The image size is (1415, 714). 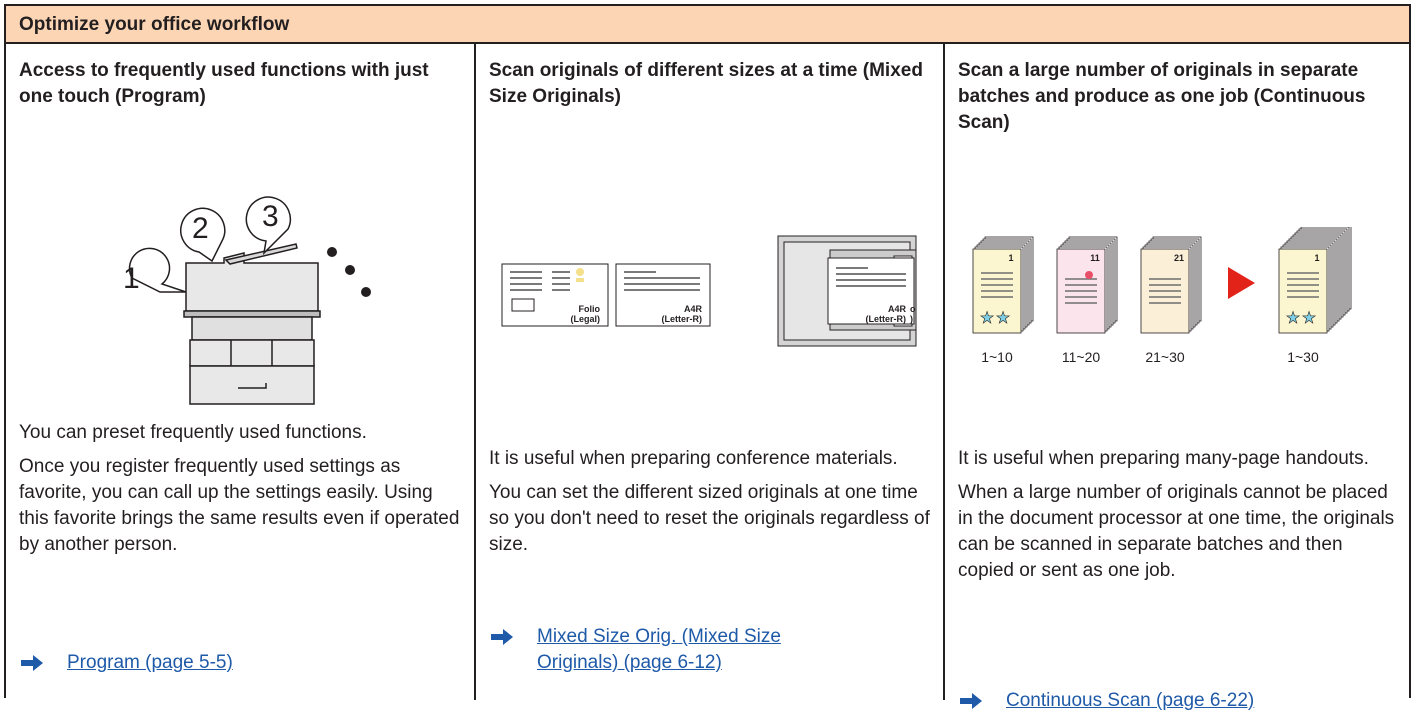 I want to click on page-range-label: 11~20, so click(x=1081, y=357).